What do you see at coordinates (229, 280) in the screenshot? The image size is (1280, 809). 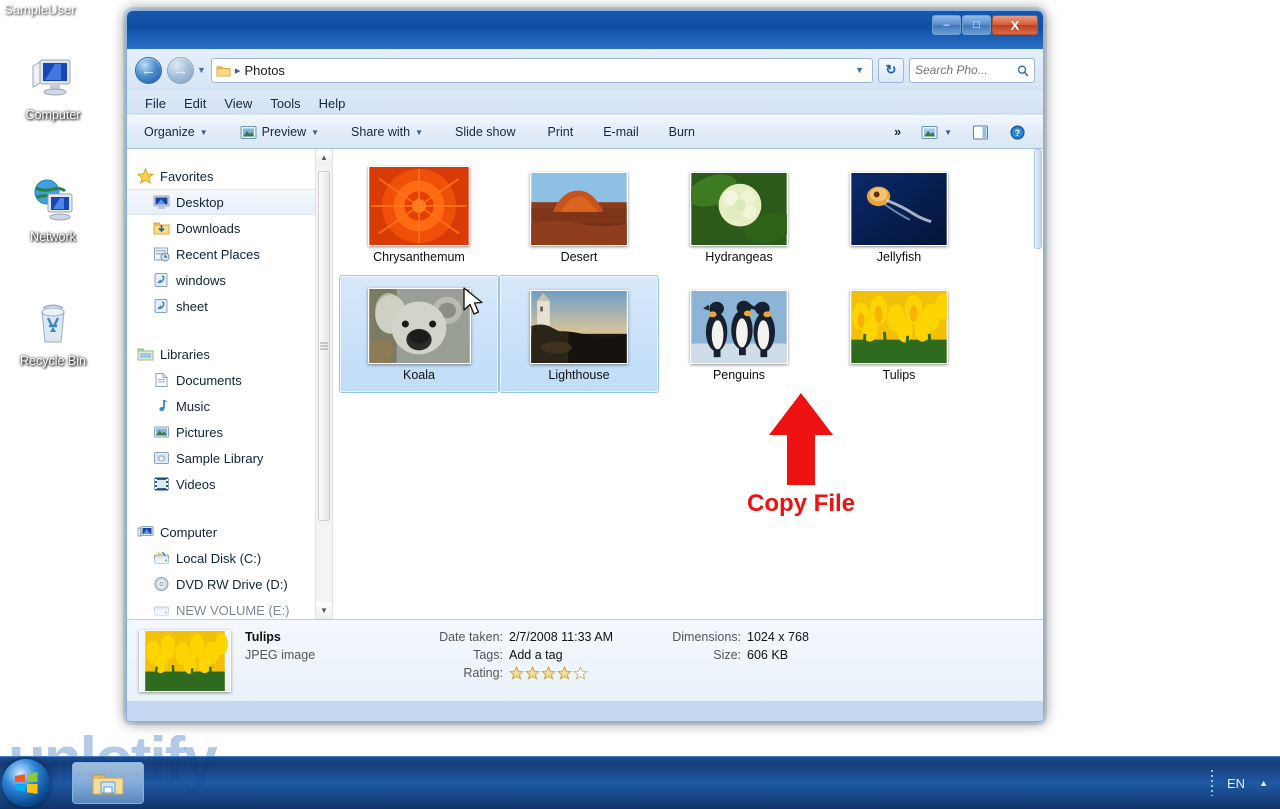 I see `sidebar-item-windows: windows` at bounding box center [229, 280].